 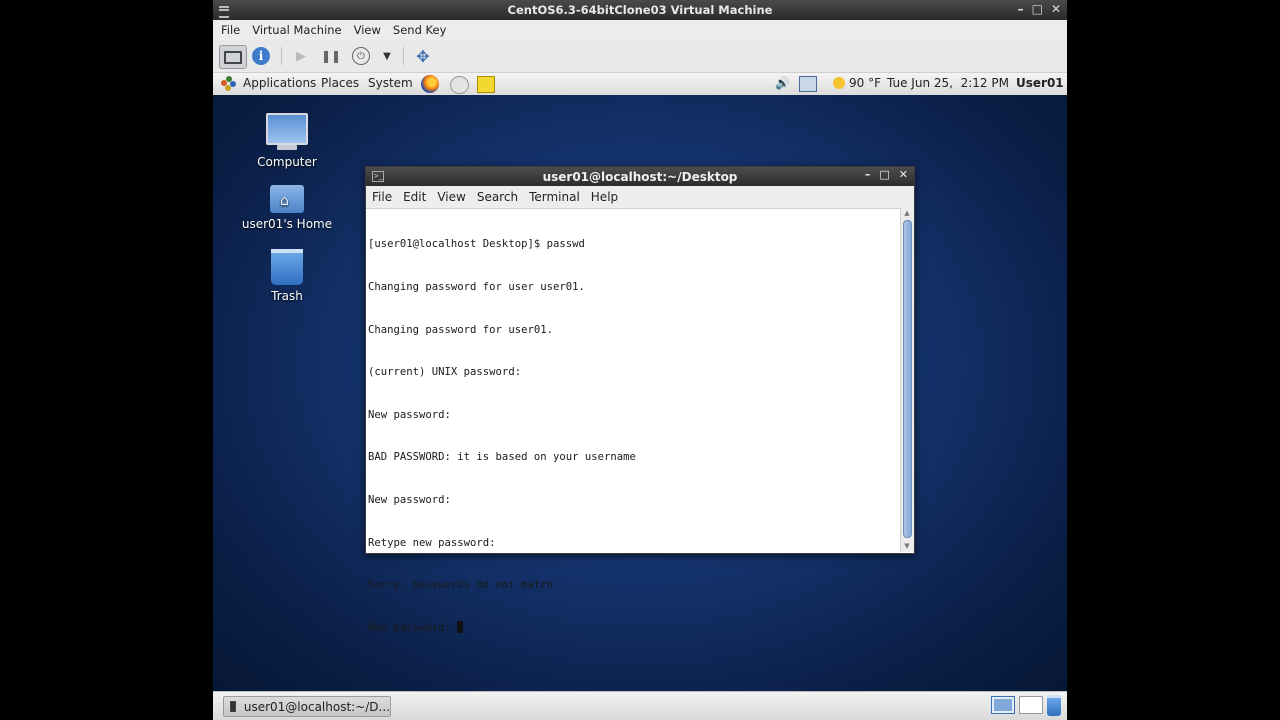 I want to click on gnome-foot-icon, so click(x=228, y=83).